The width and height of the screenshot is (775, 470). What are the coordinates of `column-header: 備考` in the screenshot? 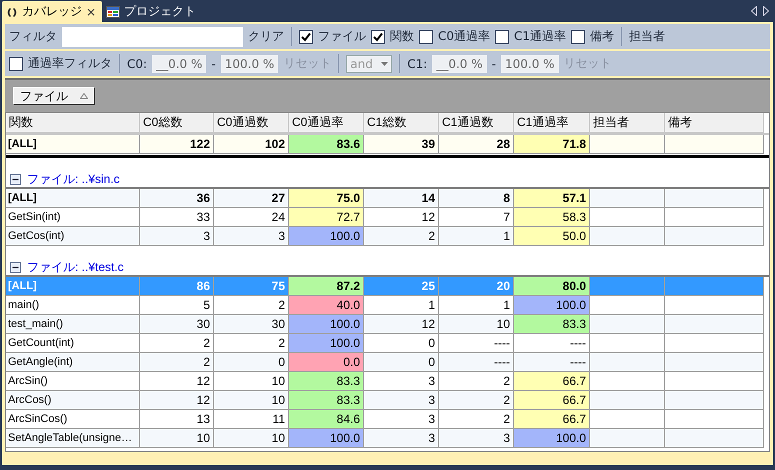 It's located at (714, 123).